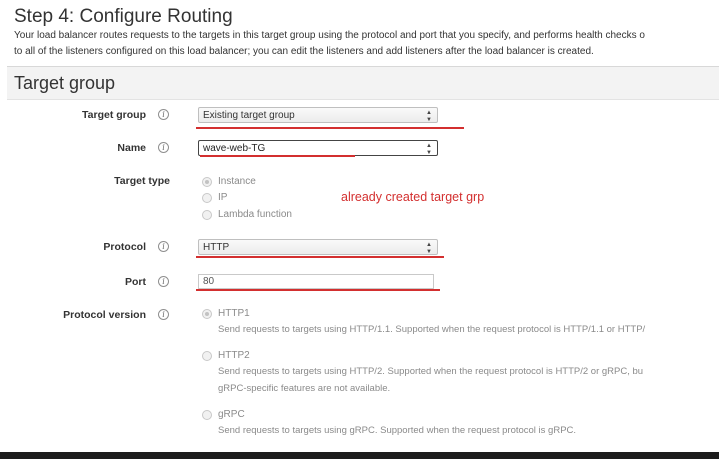 Image resolution: width=719 pixels, height=459 pixels. Describe the element at coordinates (316, 281) in the screenshot. I see `port-input: 80` at that location.